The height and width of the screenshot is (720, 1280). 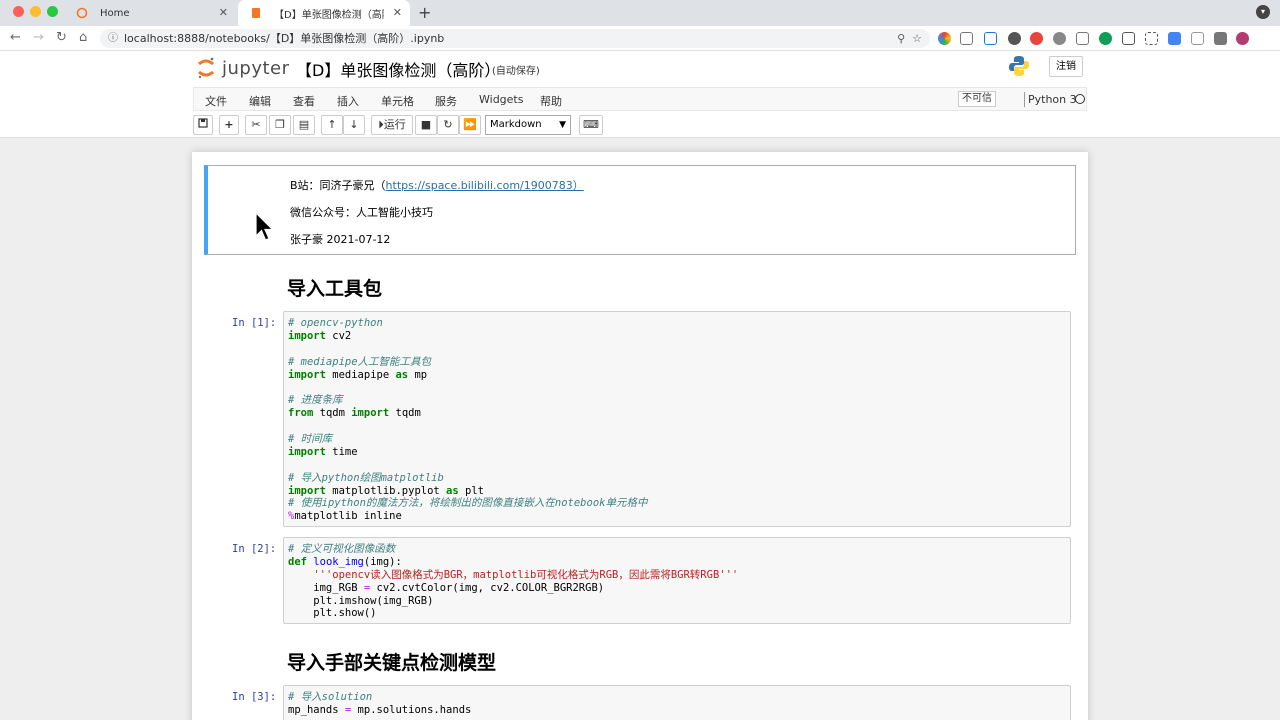 What do you see at coordinates (360, 361) in the screenshot?
I see `code-line: # mediapipe人工智能工具包` at bounding box center [360, 361].